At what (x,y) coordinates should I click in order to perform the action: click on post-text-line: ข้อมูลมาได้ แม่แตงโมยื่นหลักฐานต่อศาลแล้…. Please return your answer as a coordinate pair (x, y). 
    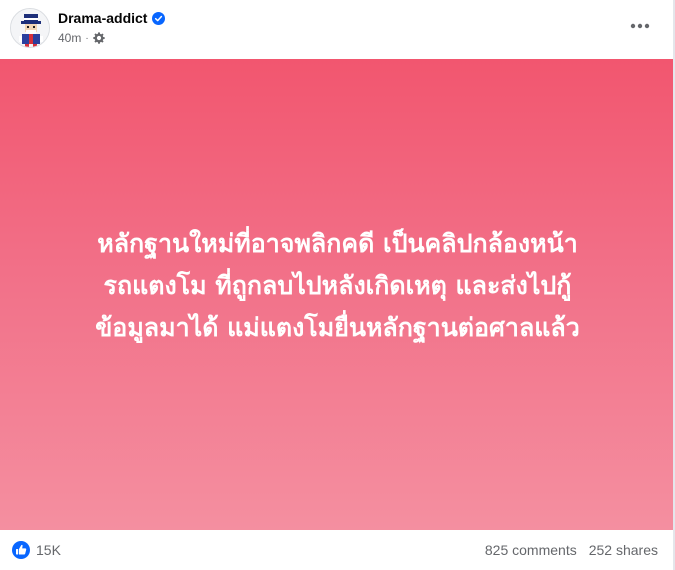
    Looking at the image, I should click on (337, 327).